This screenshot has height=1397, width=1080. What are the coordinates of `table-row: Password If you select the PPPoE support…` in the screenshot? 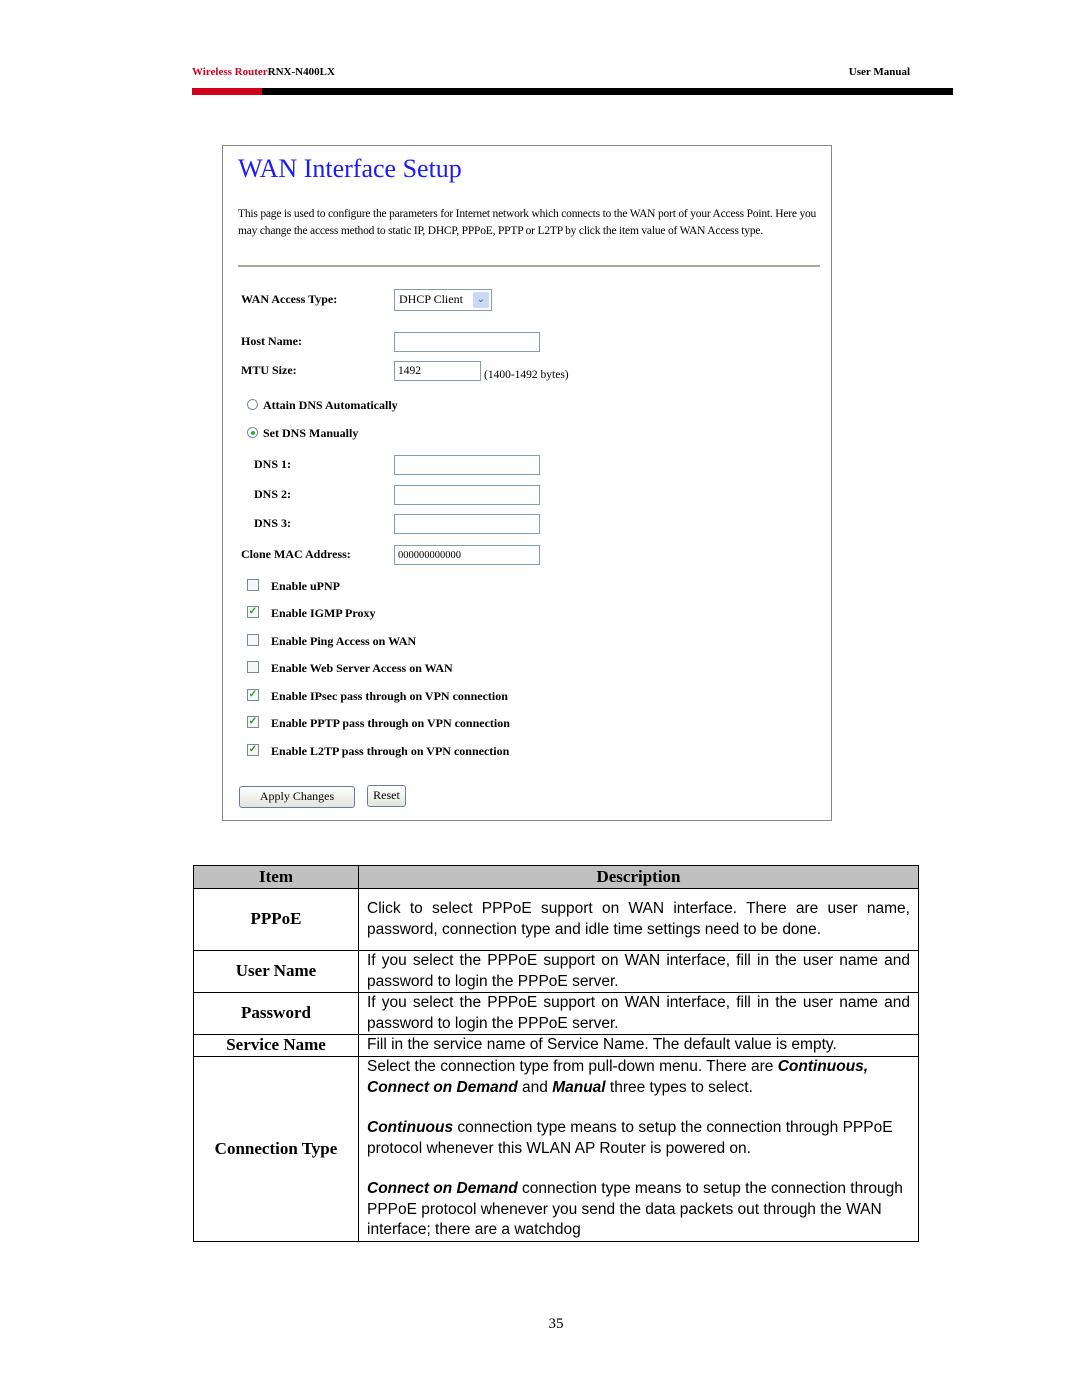 It's located at (556, 1013).